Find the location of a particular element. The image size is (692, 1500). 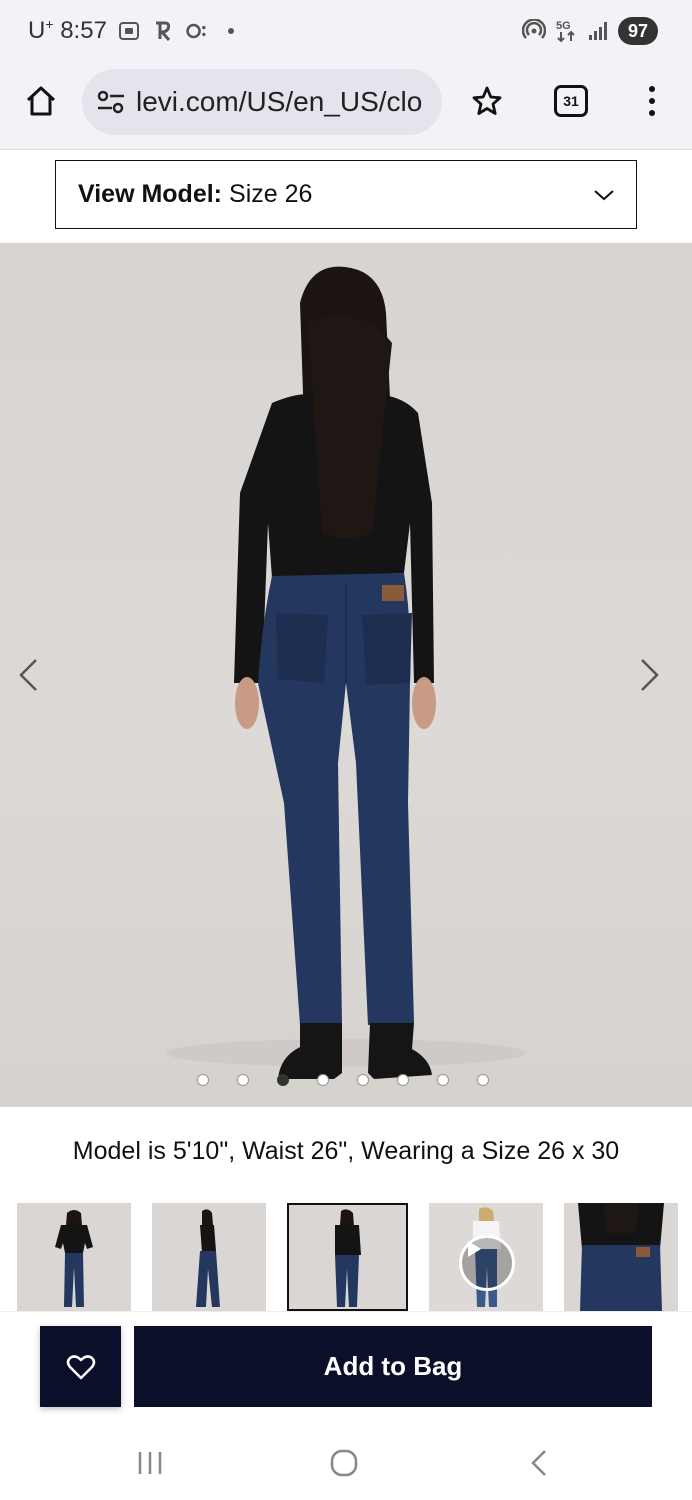

more-menu-button is located at coordinates (652, 101).